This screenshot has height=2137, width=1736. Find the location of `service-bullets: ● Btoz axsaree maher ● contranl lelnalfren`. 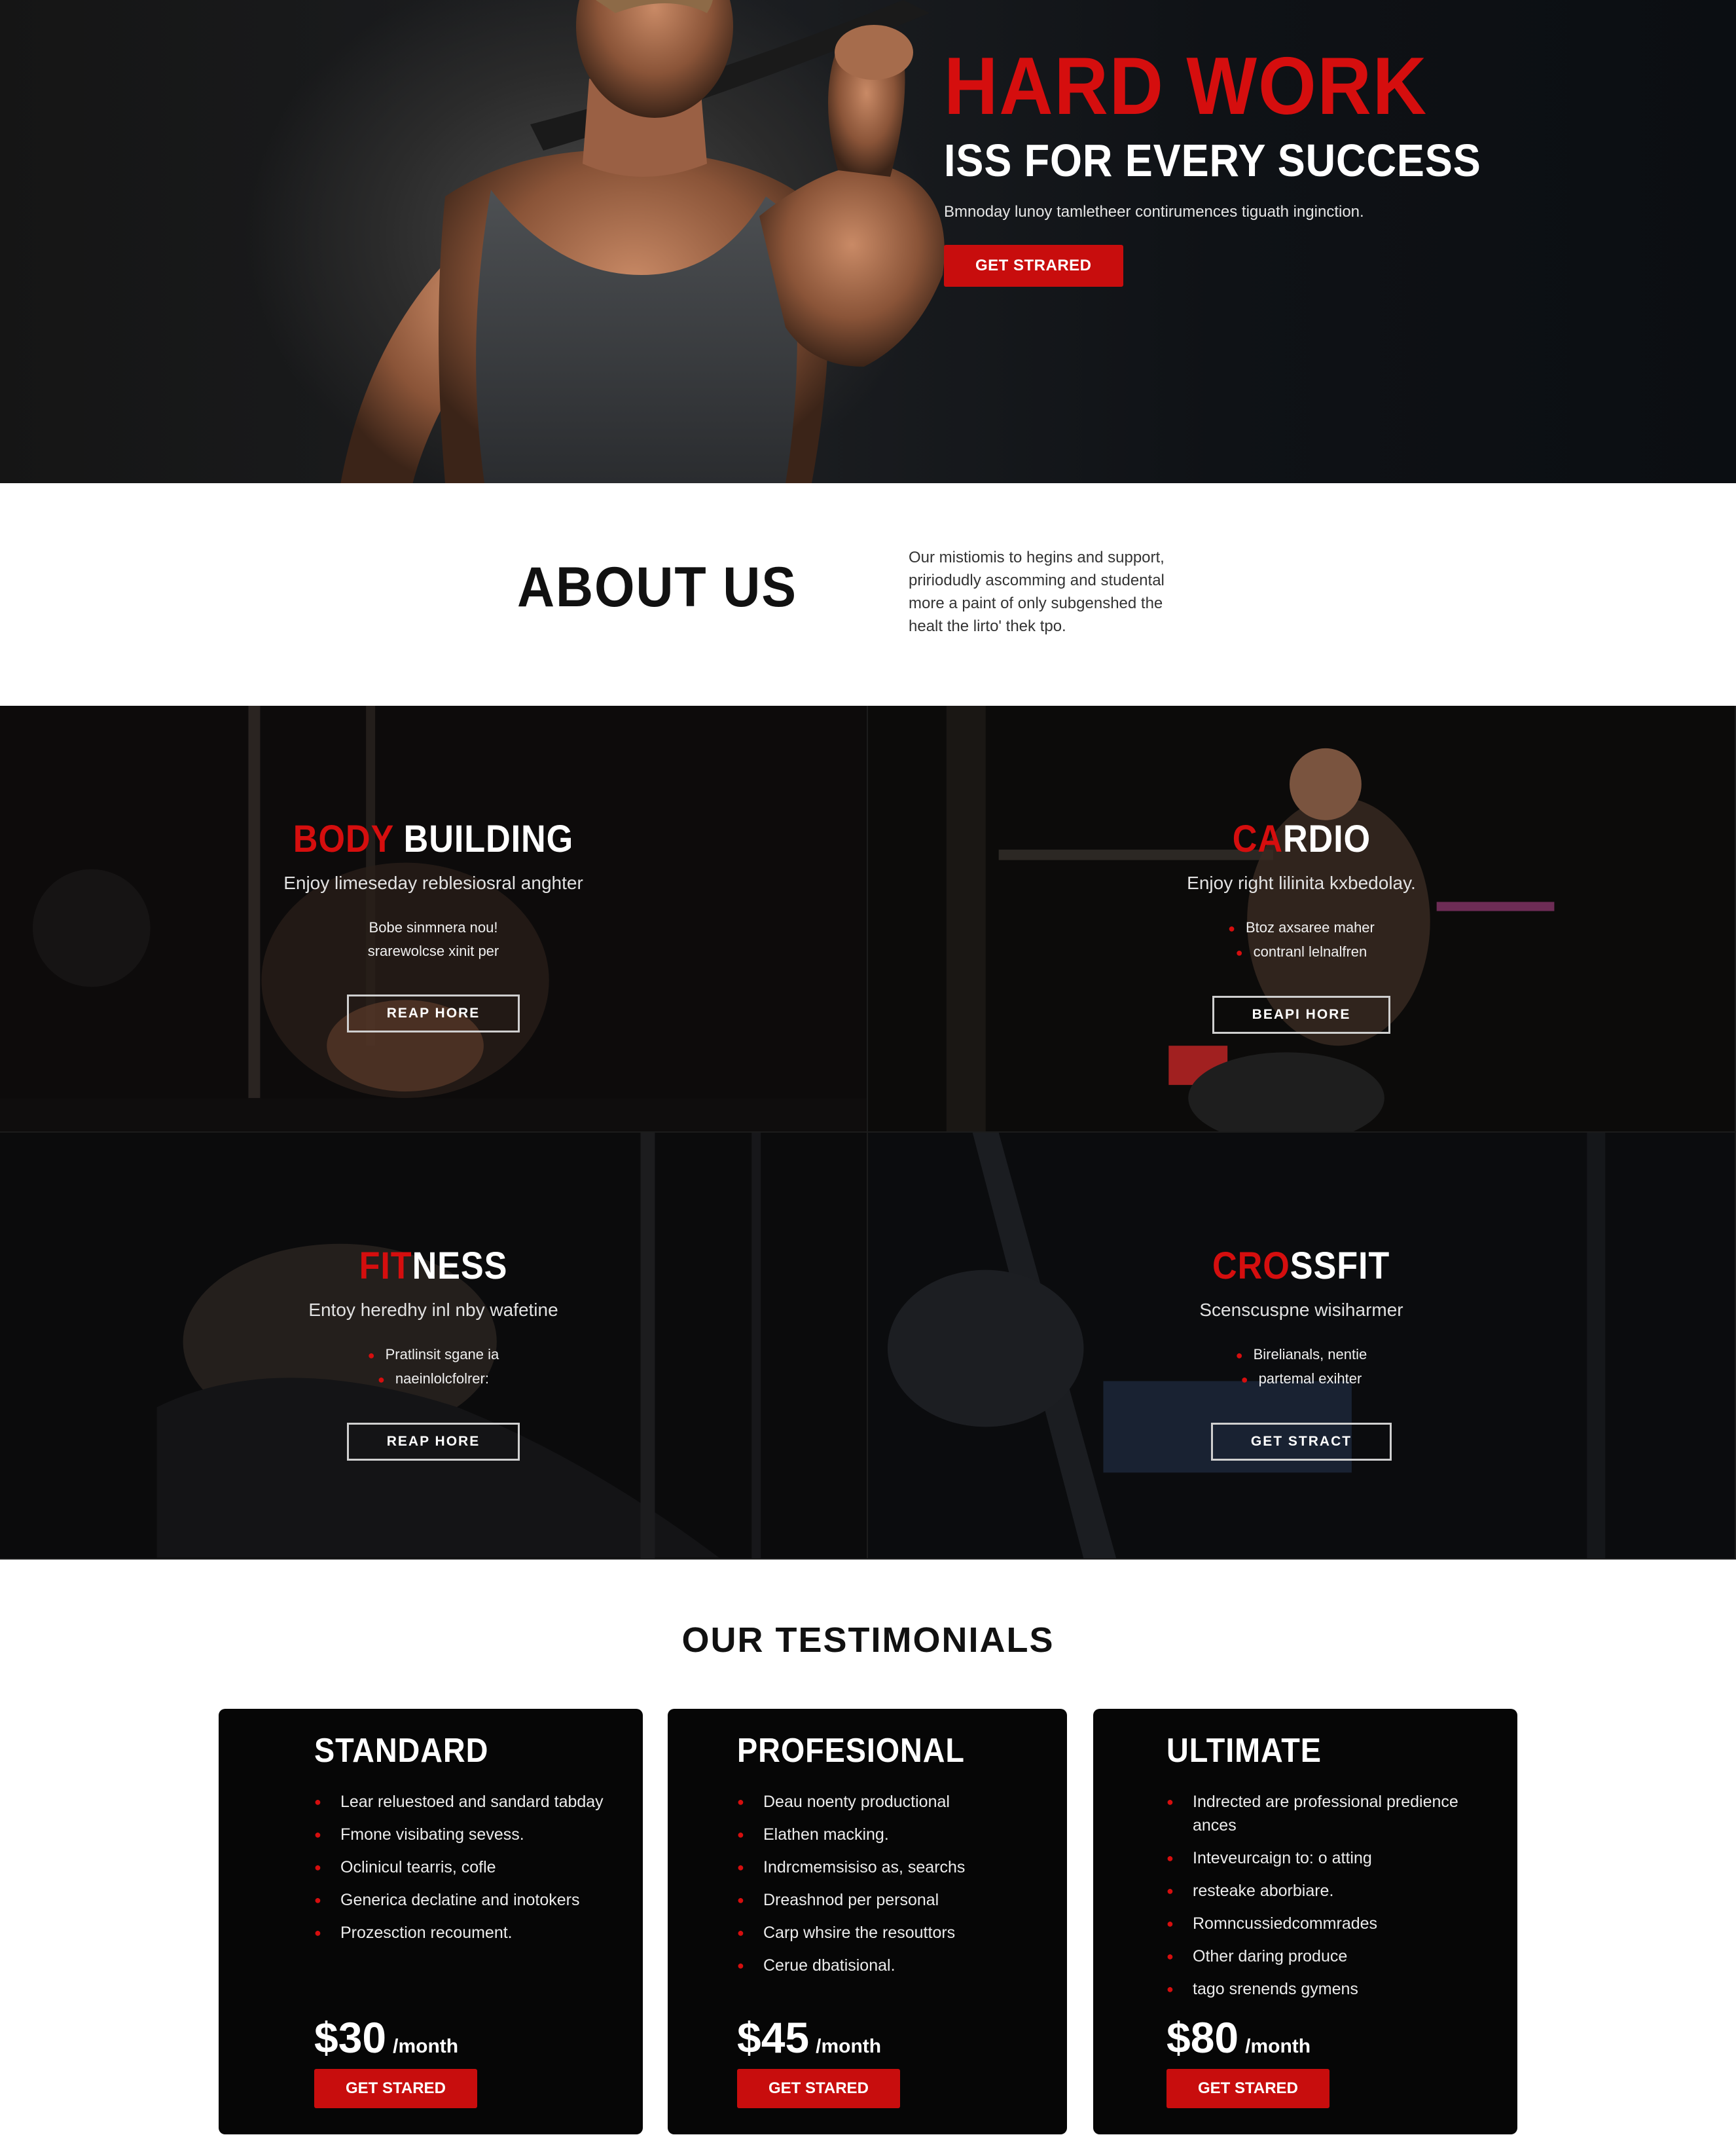

service-bullets: ● Btoz axsaree maher ● contranl lelnalfren is located at coordinates (1301, 940).